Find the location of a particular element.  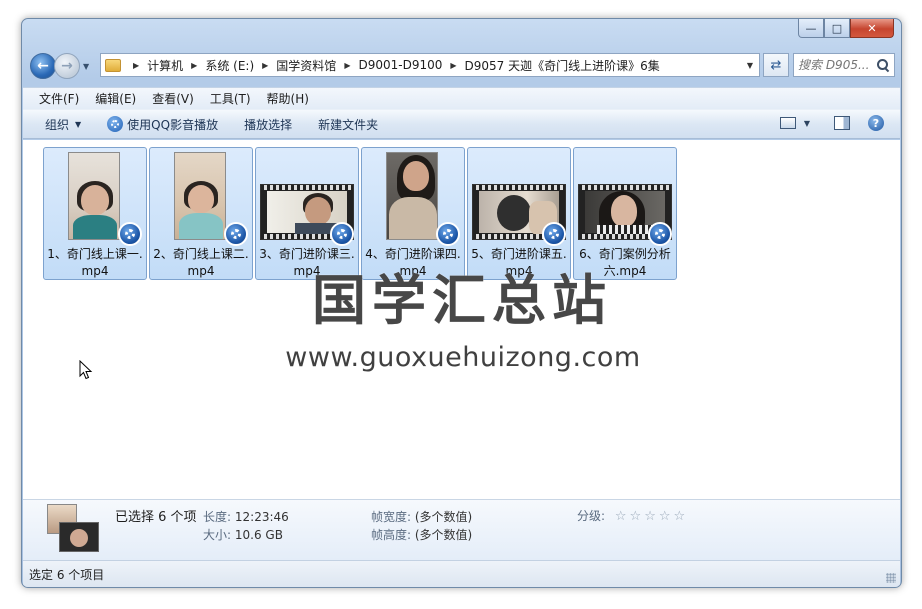

arrow-left-icon: ← is located at coordinates (43, 66).